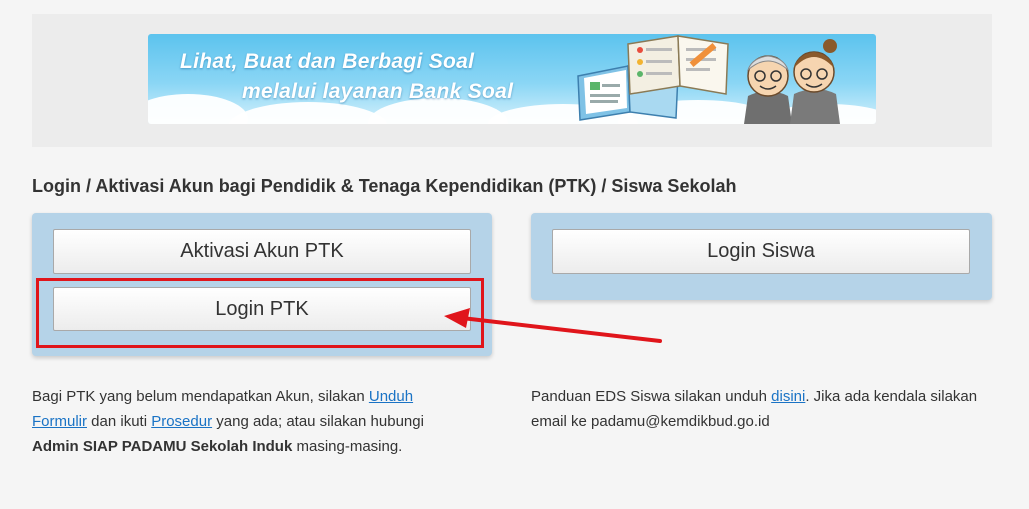 Image resolution: width=1029 pixels, height=509 pixels. What do you see at coordinates (327, 61) in the screenshot?
I see `banner-headline: Lihat, Buat dan Berbagi Soal` at bounding box center [327, 61].